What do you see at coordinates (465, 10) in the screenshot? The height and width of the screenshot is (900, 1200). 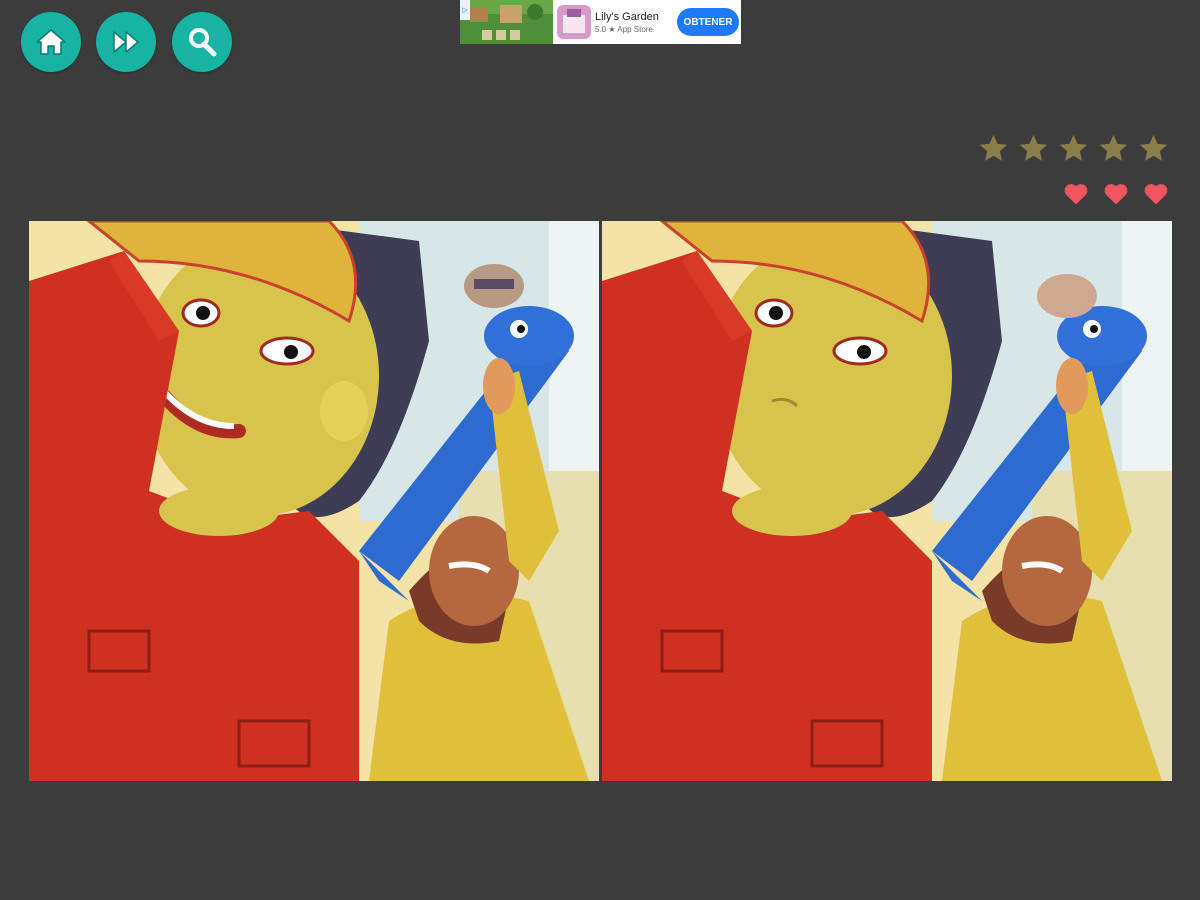 I see `ad-choices-icon: ▷` at bounding box center [465, 10].